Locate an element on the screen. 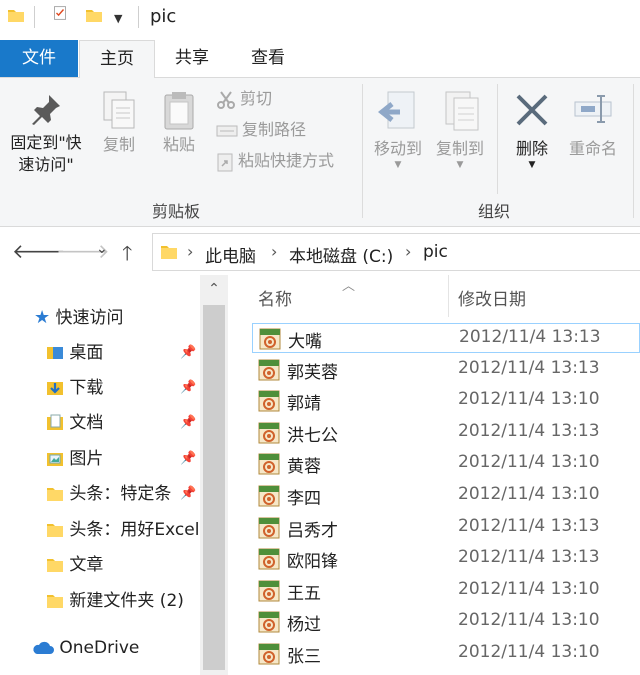 The height and width of the screenshot is (675, 640). nav-item-desktop: 桌面 is located at coordinates (74, 353).